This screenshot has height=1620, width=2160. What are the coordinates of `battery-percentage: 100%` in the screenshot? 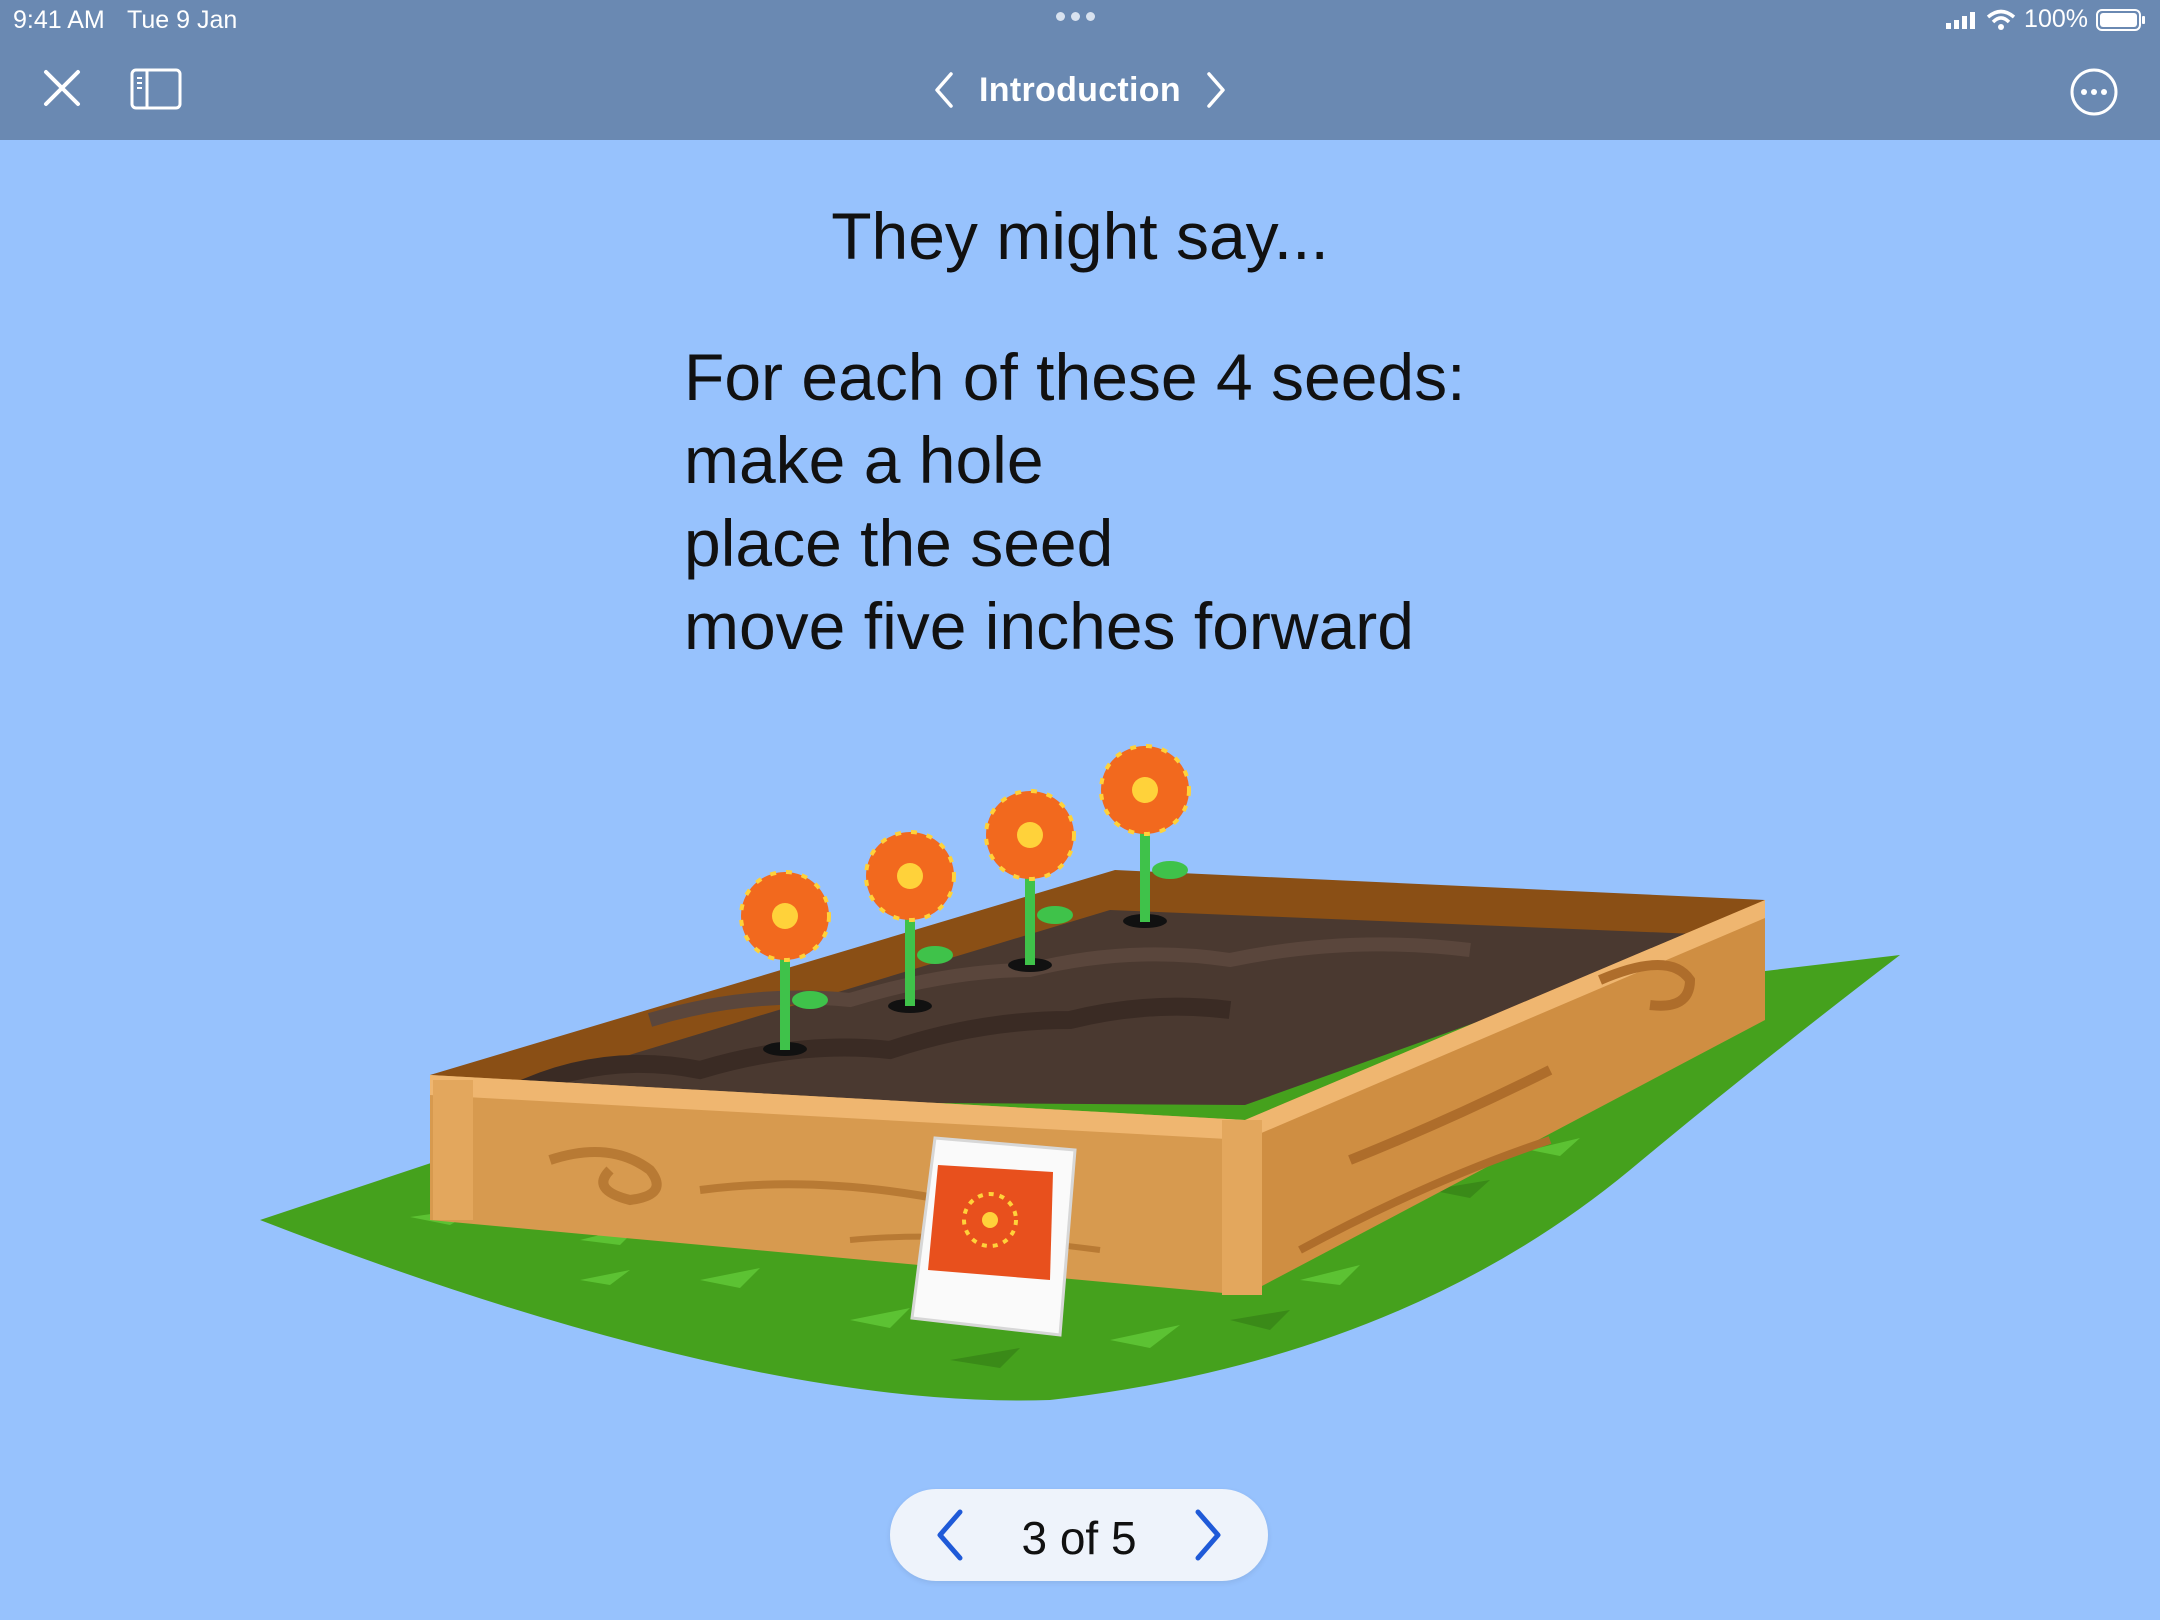 It's located at (2056, 19).